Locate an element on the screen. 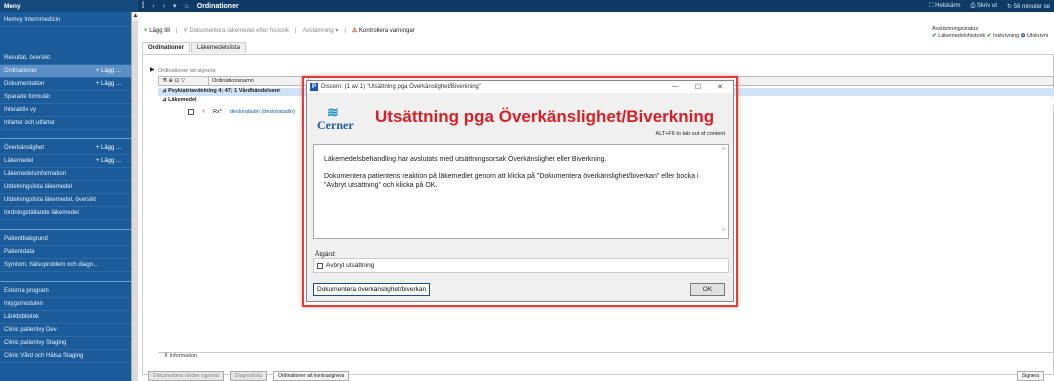 The image size is (1054, 381). pin-icon: ⫿ is located at coordinates (143, 6).